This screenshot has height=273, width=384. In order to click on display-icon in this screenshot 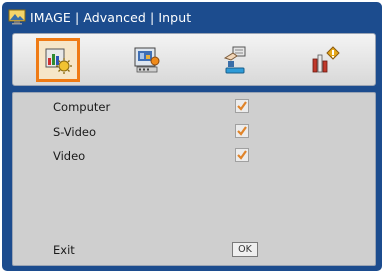, I will do `click(147, 60)`.